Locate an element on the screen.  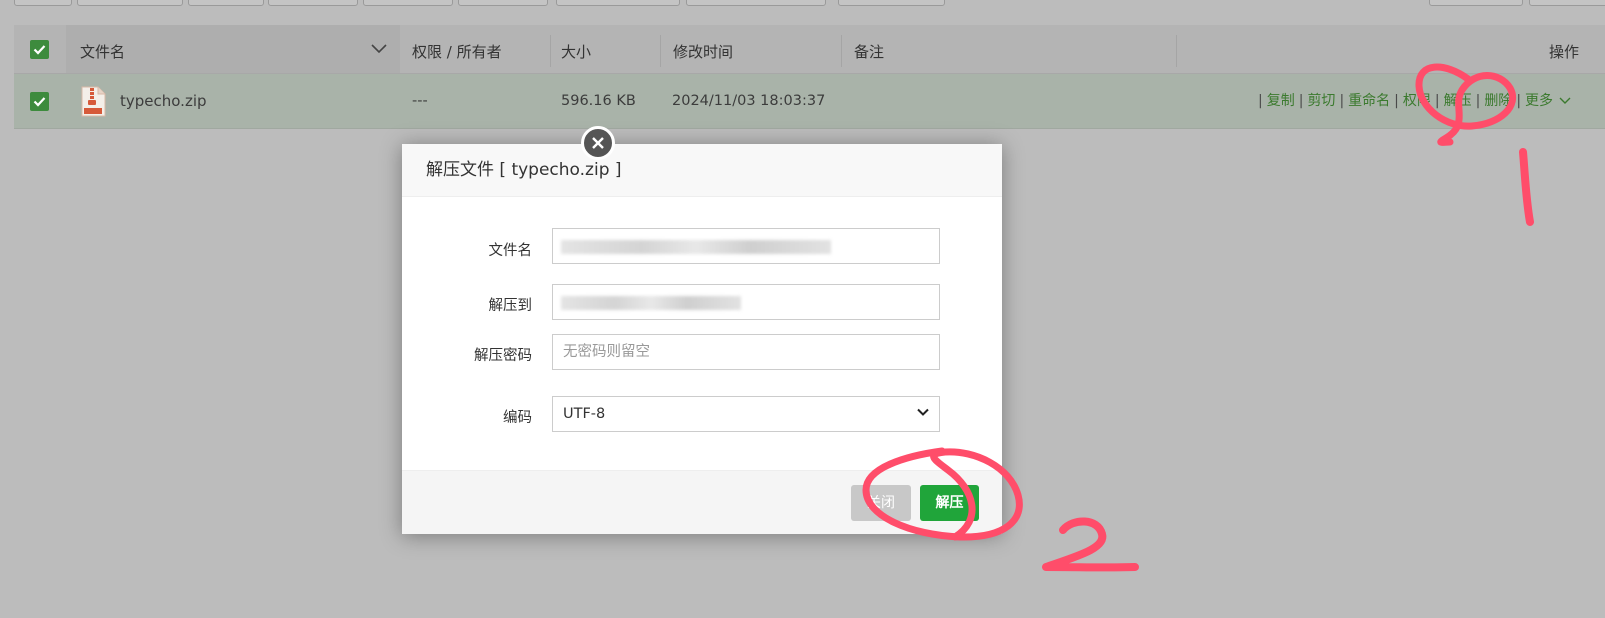
dialog-header: 解压文件 [ typecho.zip ] is located at coordinates (702, 170).